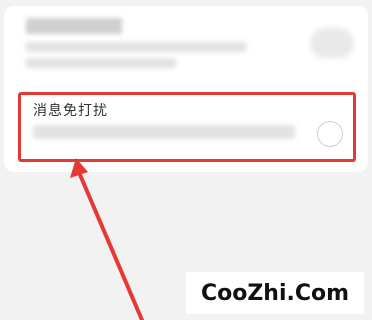 Image resolution: width=372 pixels, height=320 pixels. I want to click on redacted-toggle, so click(332, 43).